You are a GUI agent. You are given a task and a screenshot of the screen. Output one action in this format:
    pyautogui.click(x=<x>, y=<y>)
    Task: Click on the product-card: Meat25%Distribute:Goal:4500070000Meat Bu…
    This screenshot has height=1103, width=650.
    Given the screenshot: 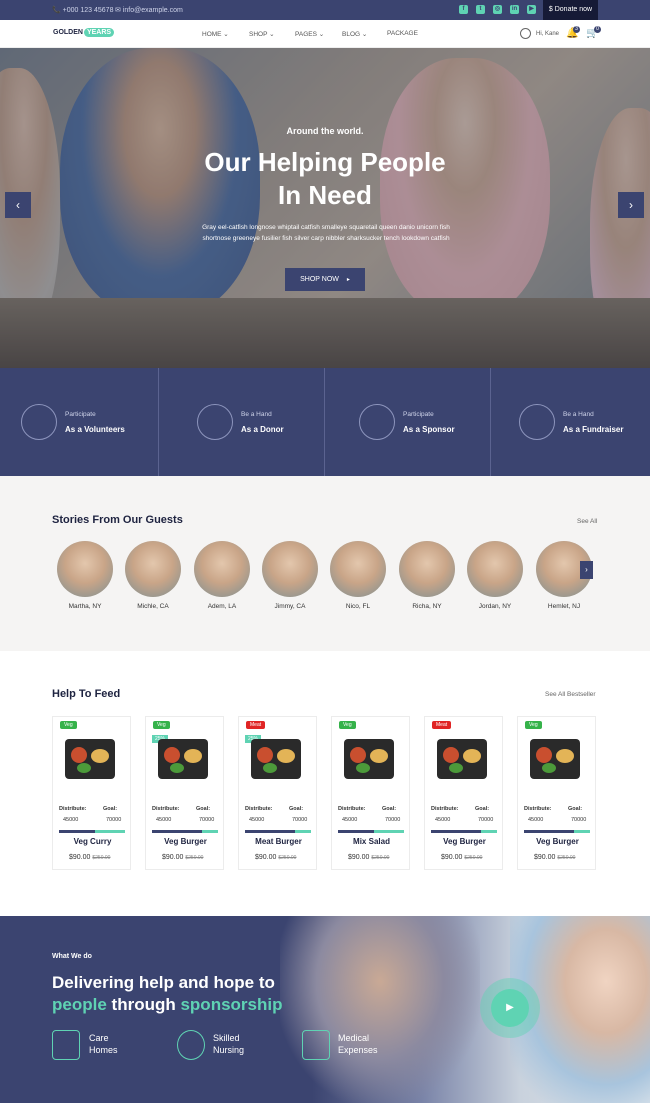 What is the action you would take?
    pyautogui.click(x=277, y=793)
    